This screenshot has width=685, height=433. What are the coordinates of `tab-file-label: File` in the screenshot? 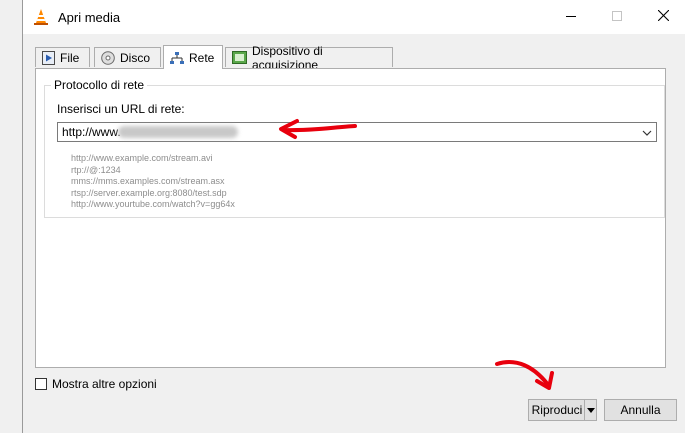 It's located at (70, 57).